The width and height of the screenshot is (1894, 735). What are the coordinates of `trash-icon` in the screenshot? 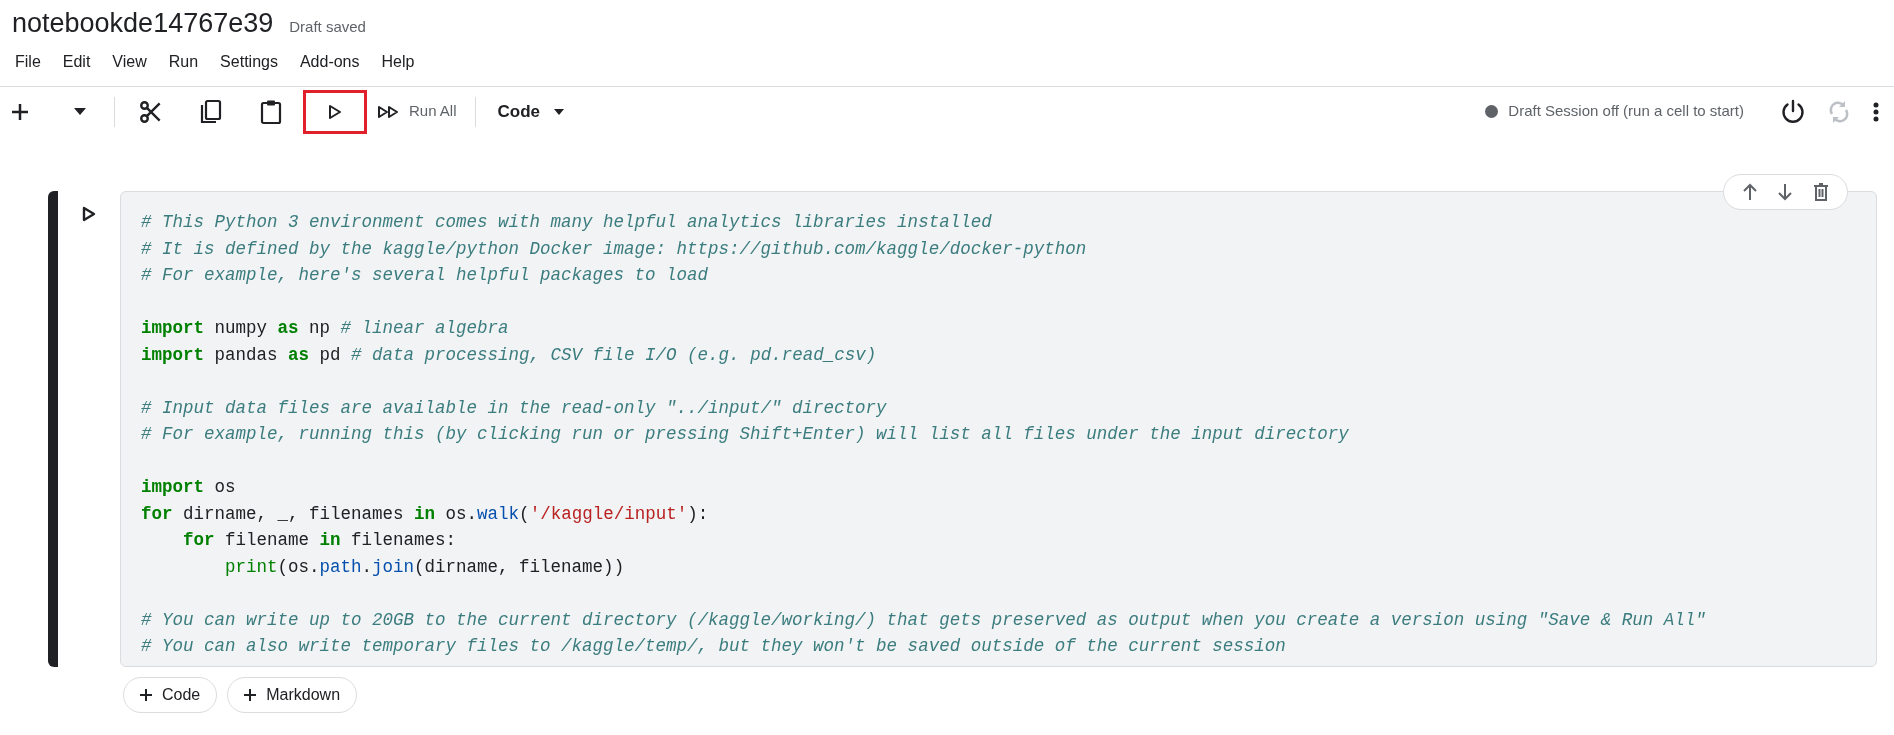 It's located at (1821, 192).